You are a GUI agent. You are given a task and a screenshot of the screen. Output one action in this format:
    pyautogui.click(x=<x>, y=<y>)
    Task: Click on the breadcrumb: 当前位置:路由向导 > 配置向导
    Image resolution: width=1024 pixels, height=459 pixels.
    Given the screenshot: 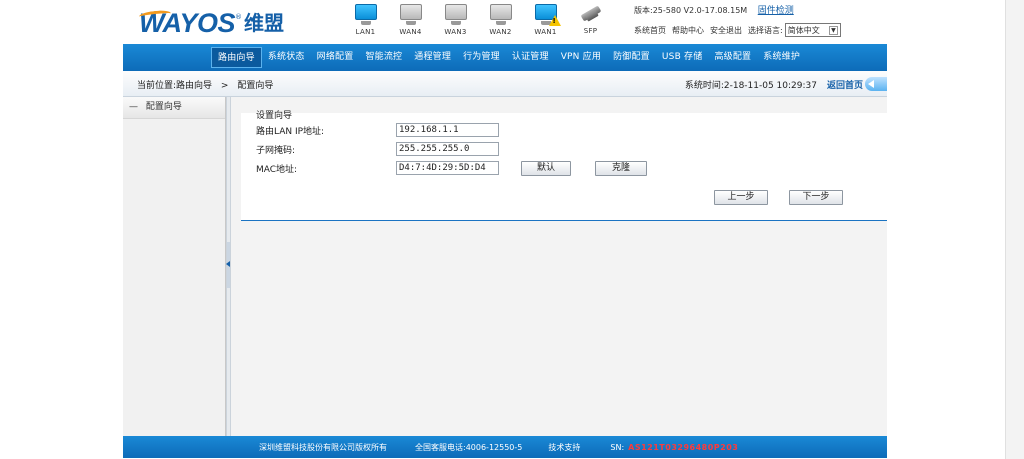 What is the action you would take?
    pyautogui.click(x=205, y=84)
    